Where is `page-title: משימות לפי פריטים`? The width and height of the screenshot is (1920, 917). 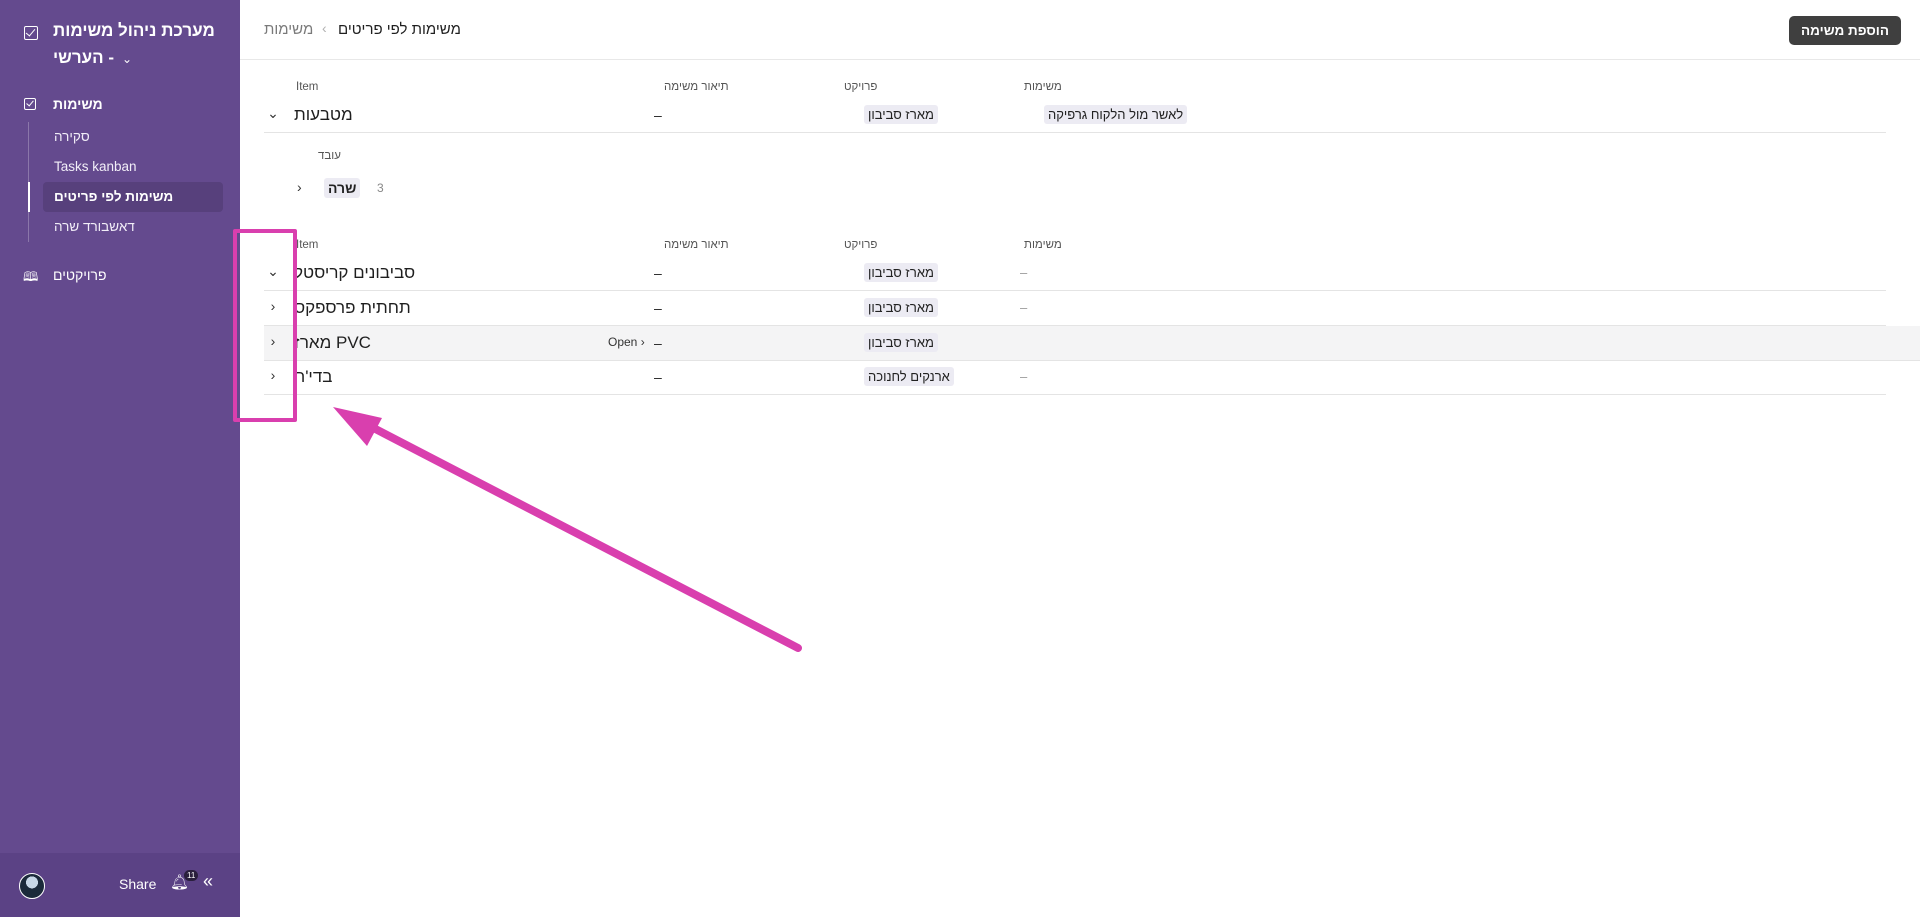
page-title: משימות לפי פריטים is located at coordinates (399, 29).